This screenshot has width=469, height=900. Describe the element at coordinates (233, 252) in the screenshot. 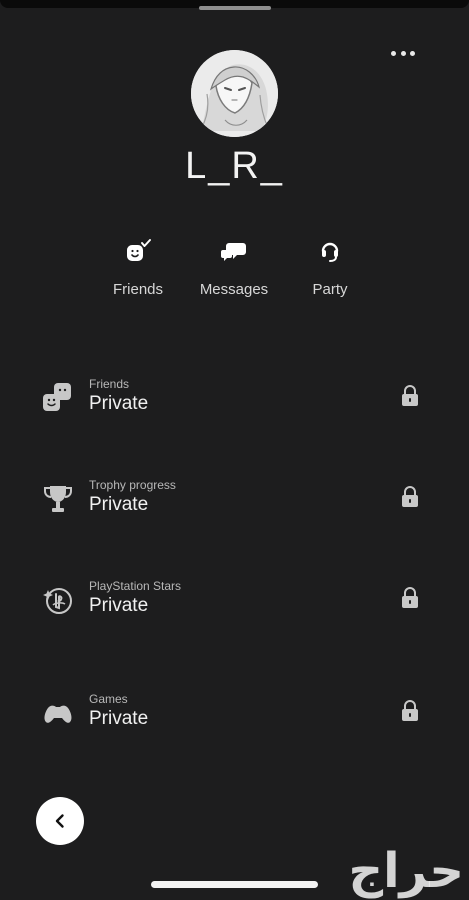

I see `messages-icon` at that location.